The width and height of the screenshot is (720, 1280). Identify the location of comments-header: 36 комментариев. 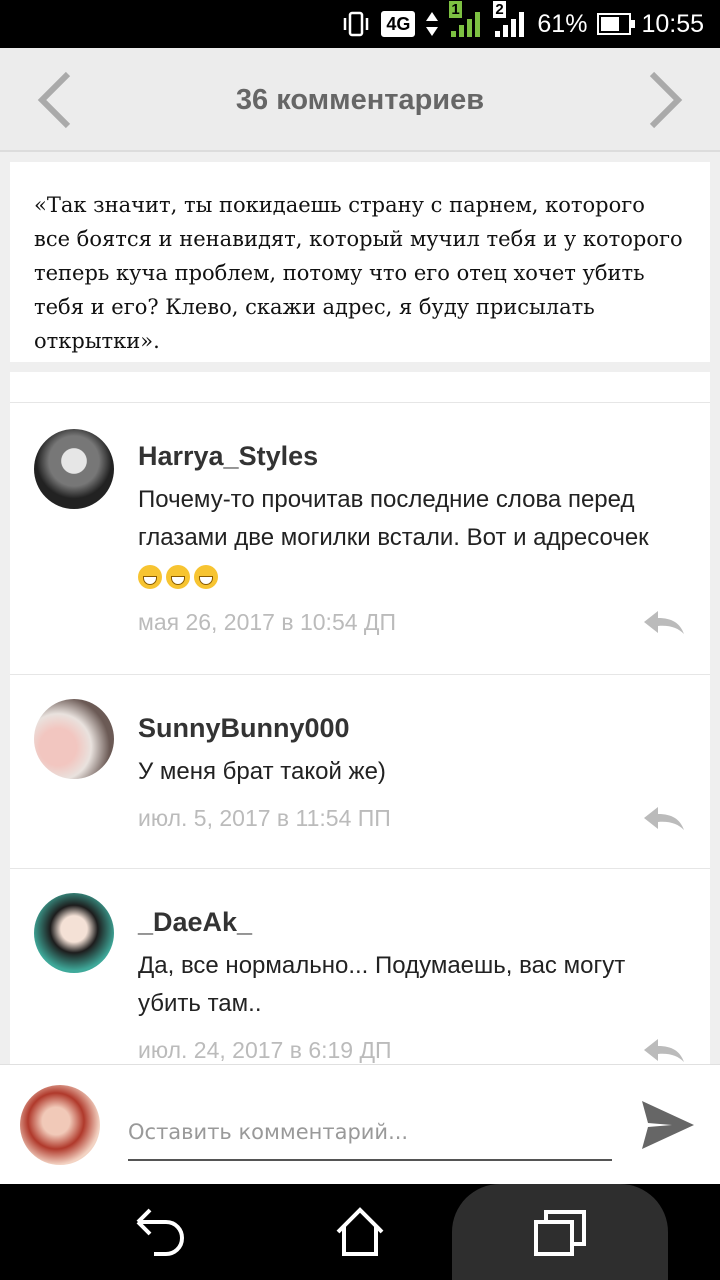
(360, 100).